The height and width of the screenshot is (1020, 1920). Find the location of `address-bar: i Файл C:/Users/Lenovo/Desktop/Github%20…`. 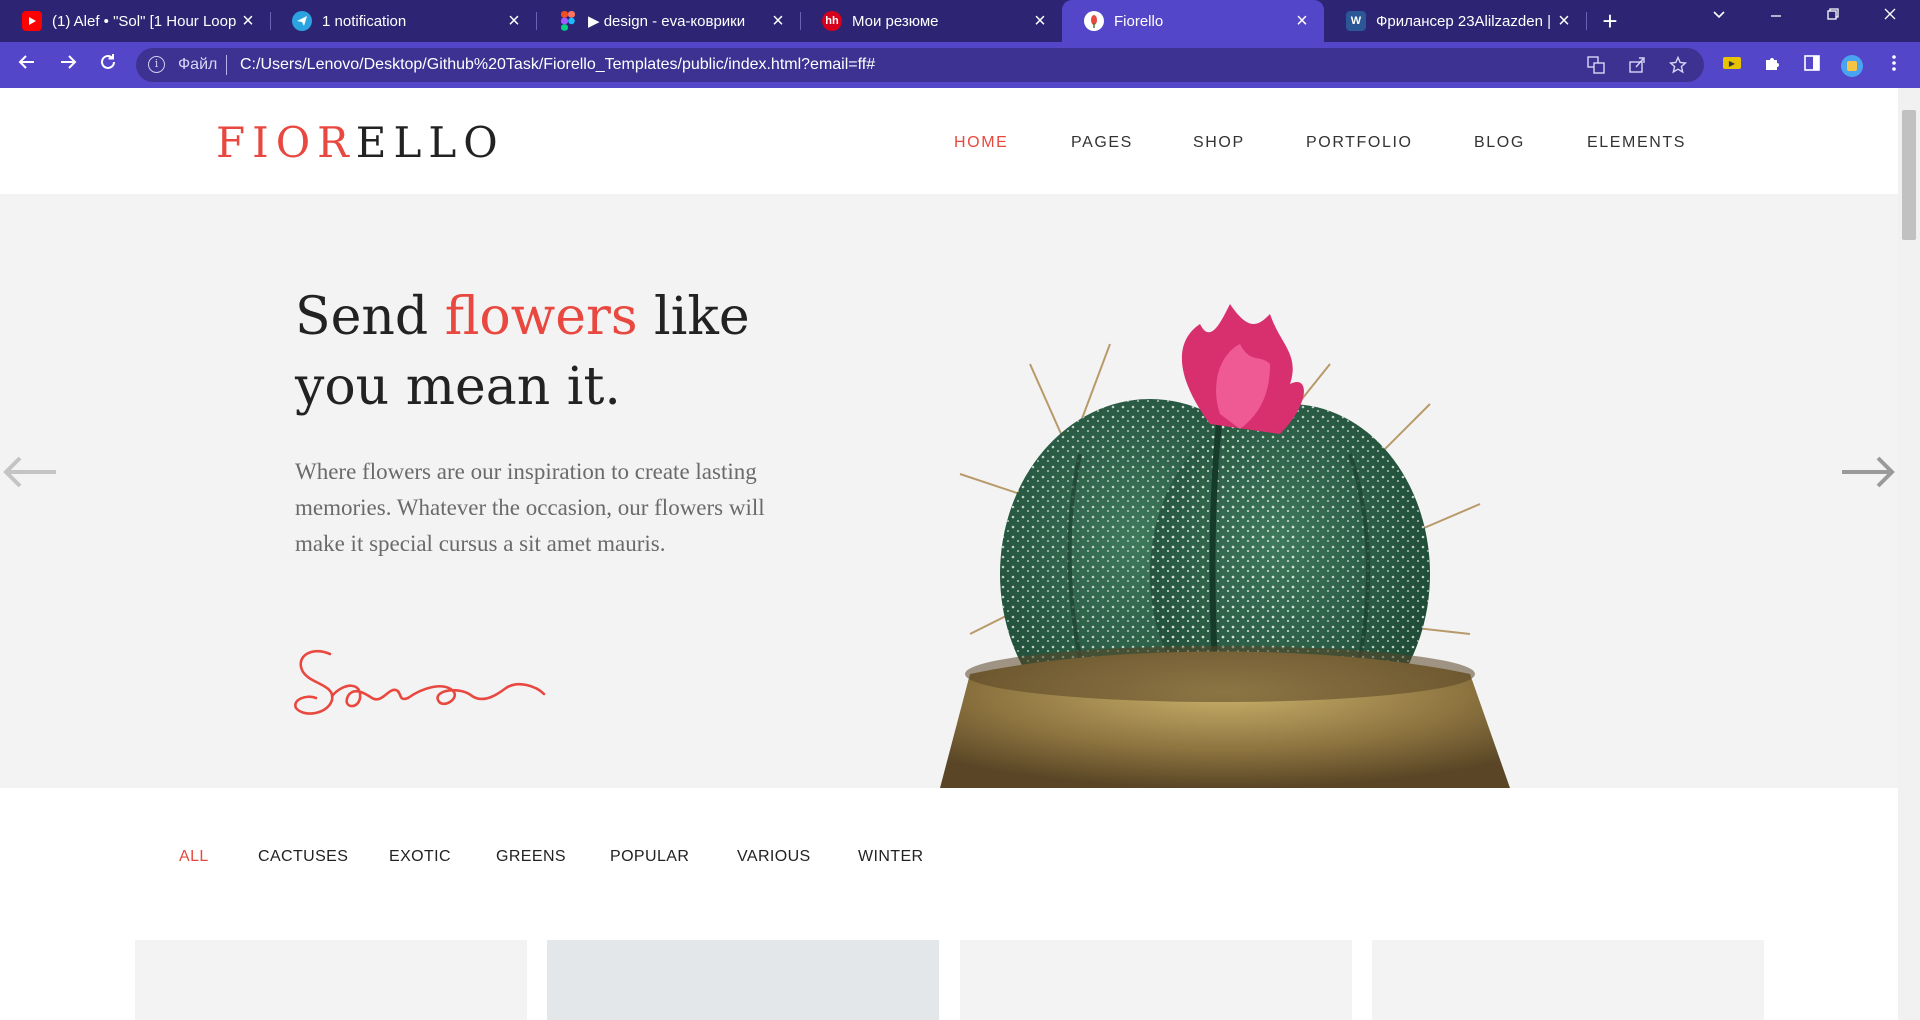

address-bar: i Файл C:/Users/Lenovo/Desktop/Github%20… is located at coordinates (920, 65).